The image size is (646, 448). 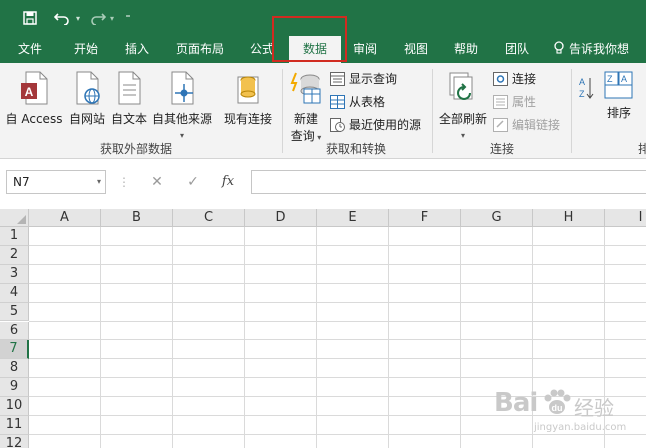 I want to click on recent-sources-label: 最近使用的源, so click(x=385, y=125).